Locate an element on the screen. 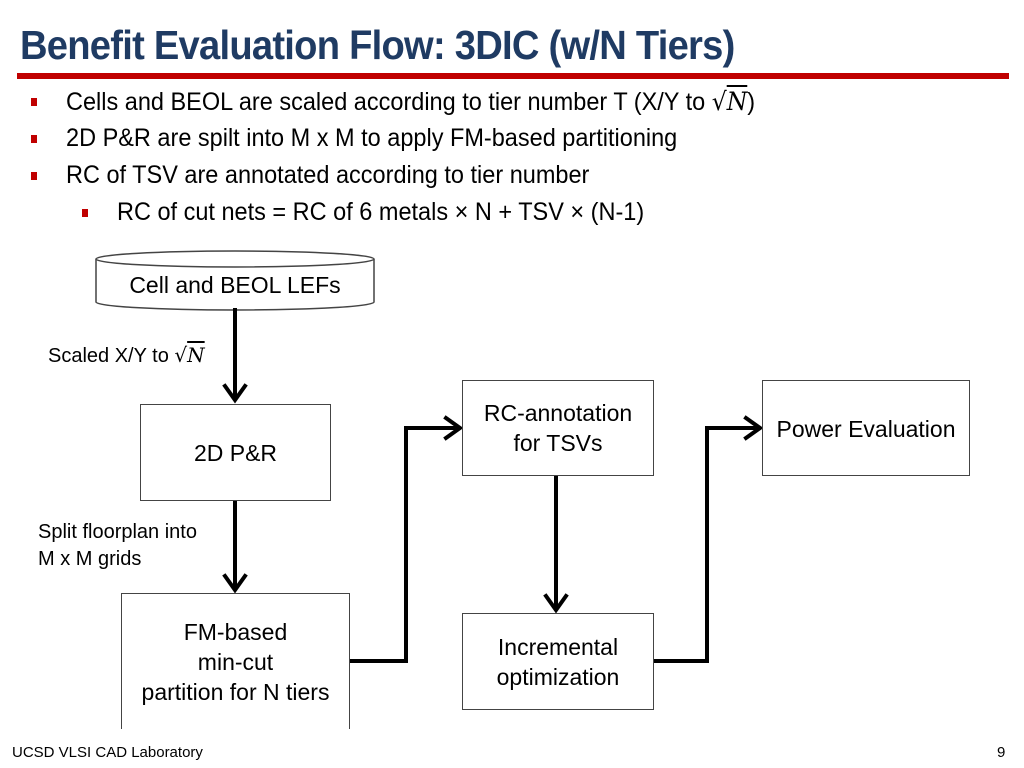  edge-label-scaled: Scaled X/Y to √N is located at coordinates (126, 355).